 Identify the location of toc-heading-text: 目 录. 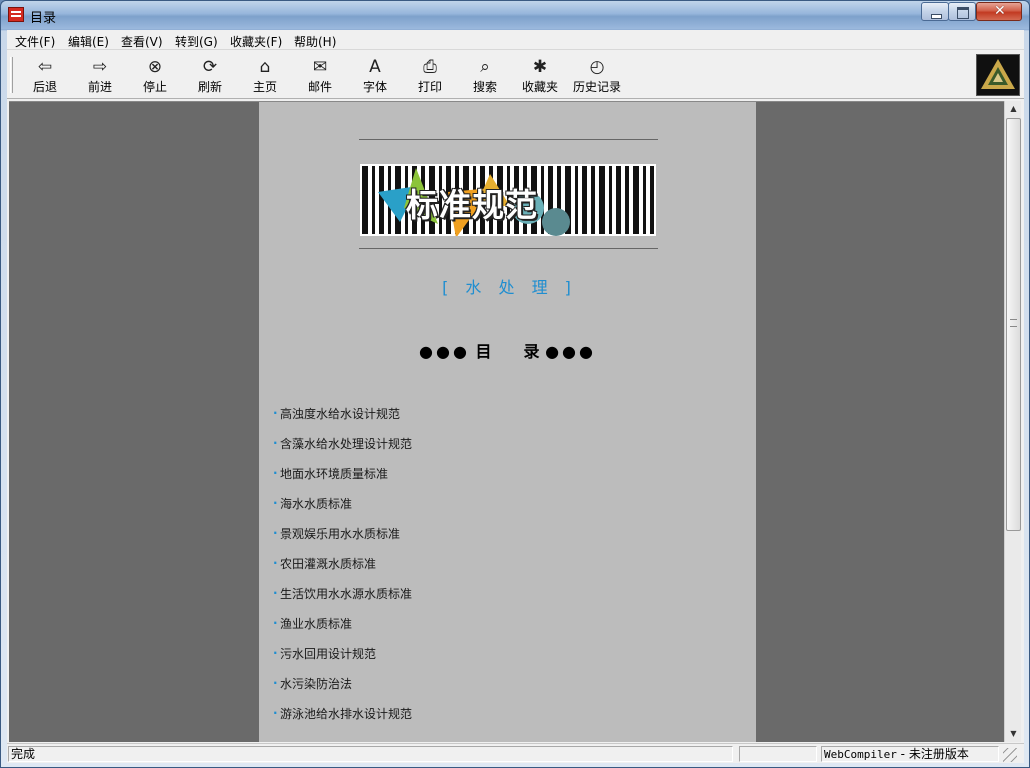
(507, 351).